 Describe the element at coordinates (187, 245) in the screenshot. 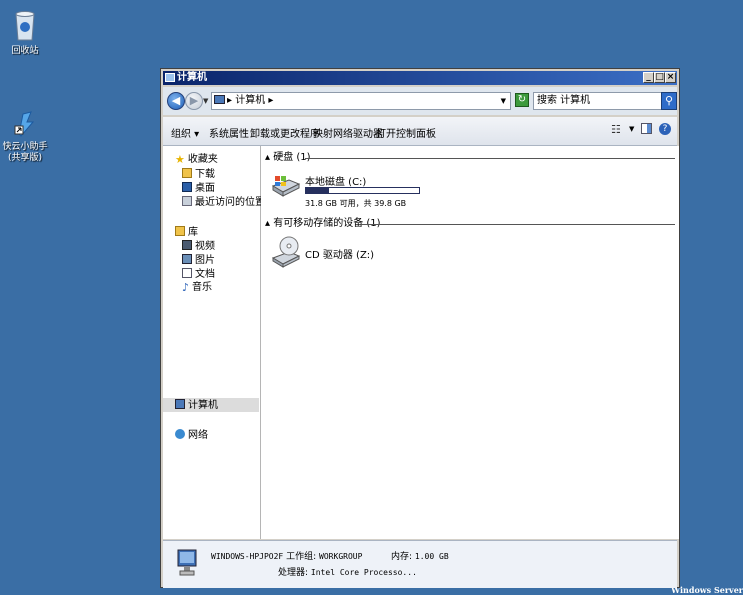

I see `video-icon` at that location.